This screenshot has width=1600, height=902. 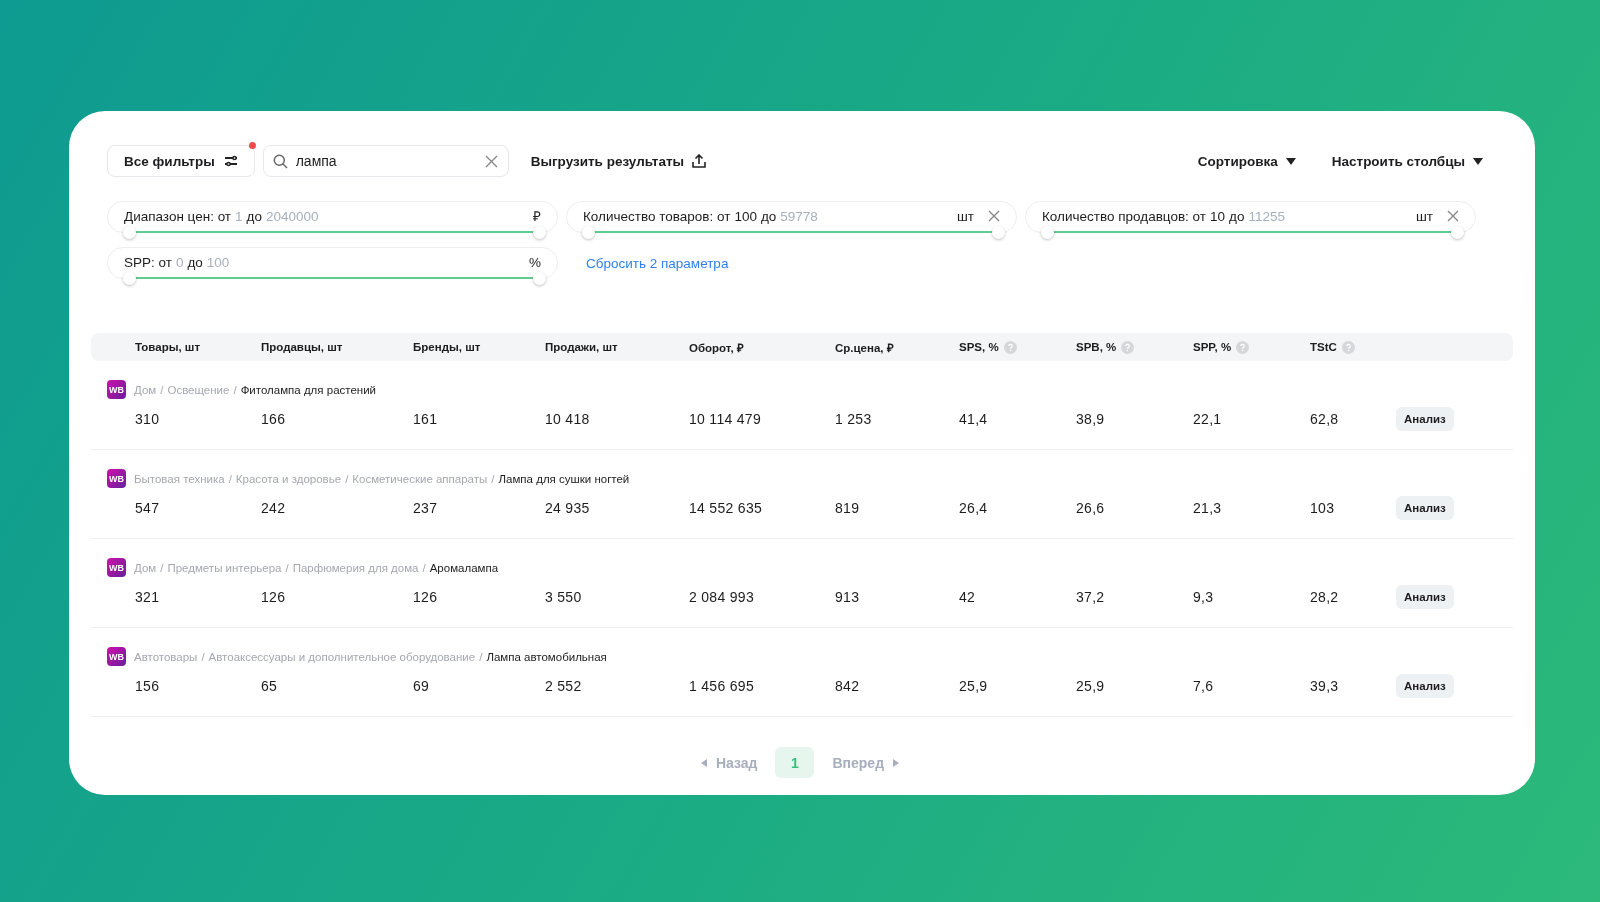 What do you see at coordinates (179, 262) in the screenshot?
I see `from-value: 0` at bounding box center [179, 262].